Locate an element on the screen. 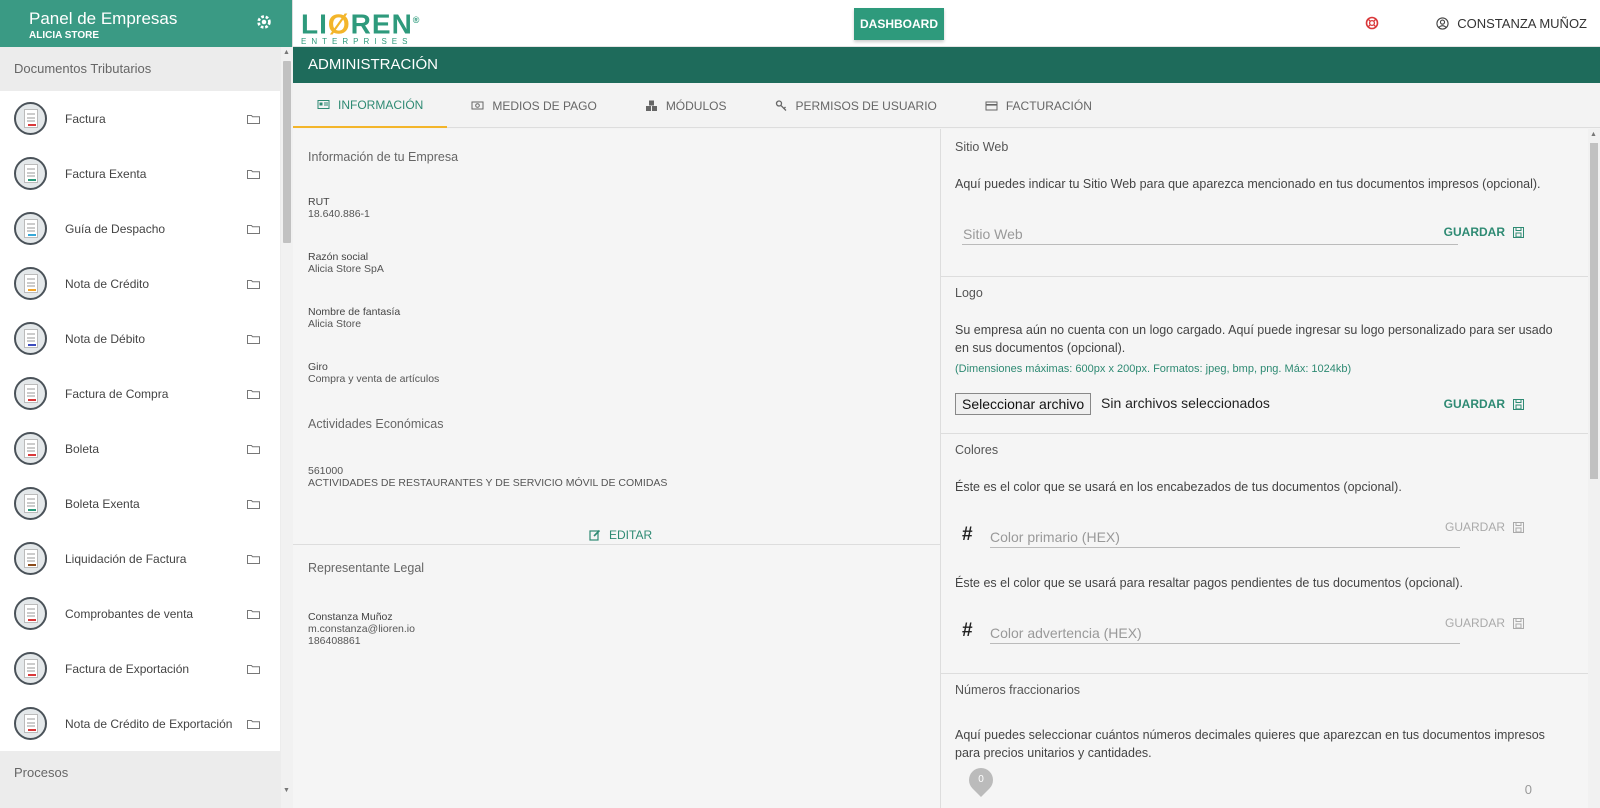  sidebar-item-nota-de-debito: Nota de Débito is located at coordinates (140, 338).